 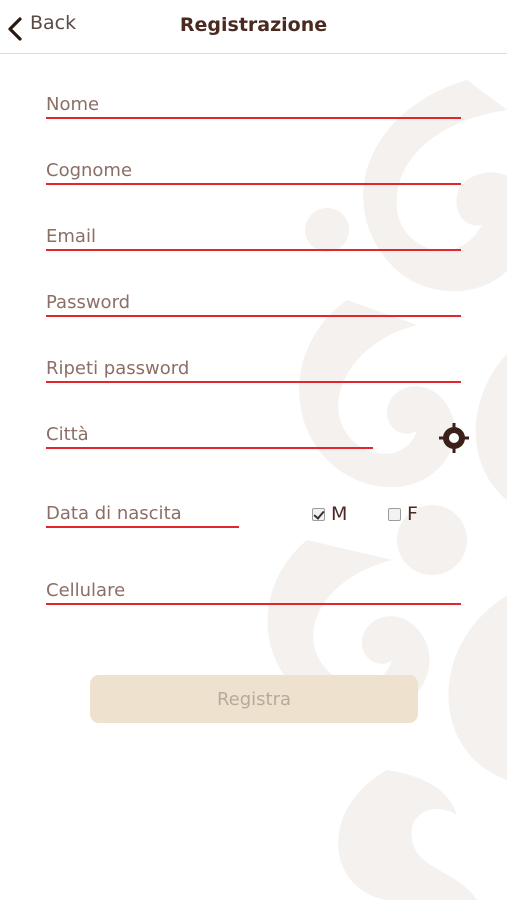 I want to click on nav-header: Back Registrazione, so click(x=253, y=27).